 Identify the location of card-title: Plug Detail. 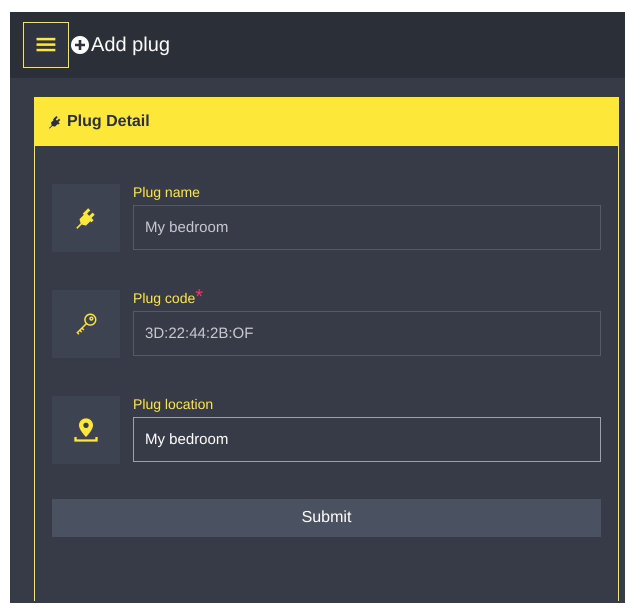
(108, 122).